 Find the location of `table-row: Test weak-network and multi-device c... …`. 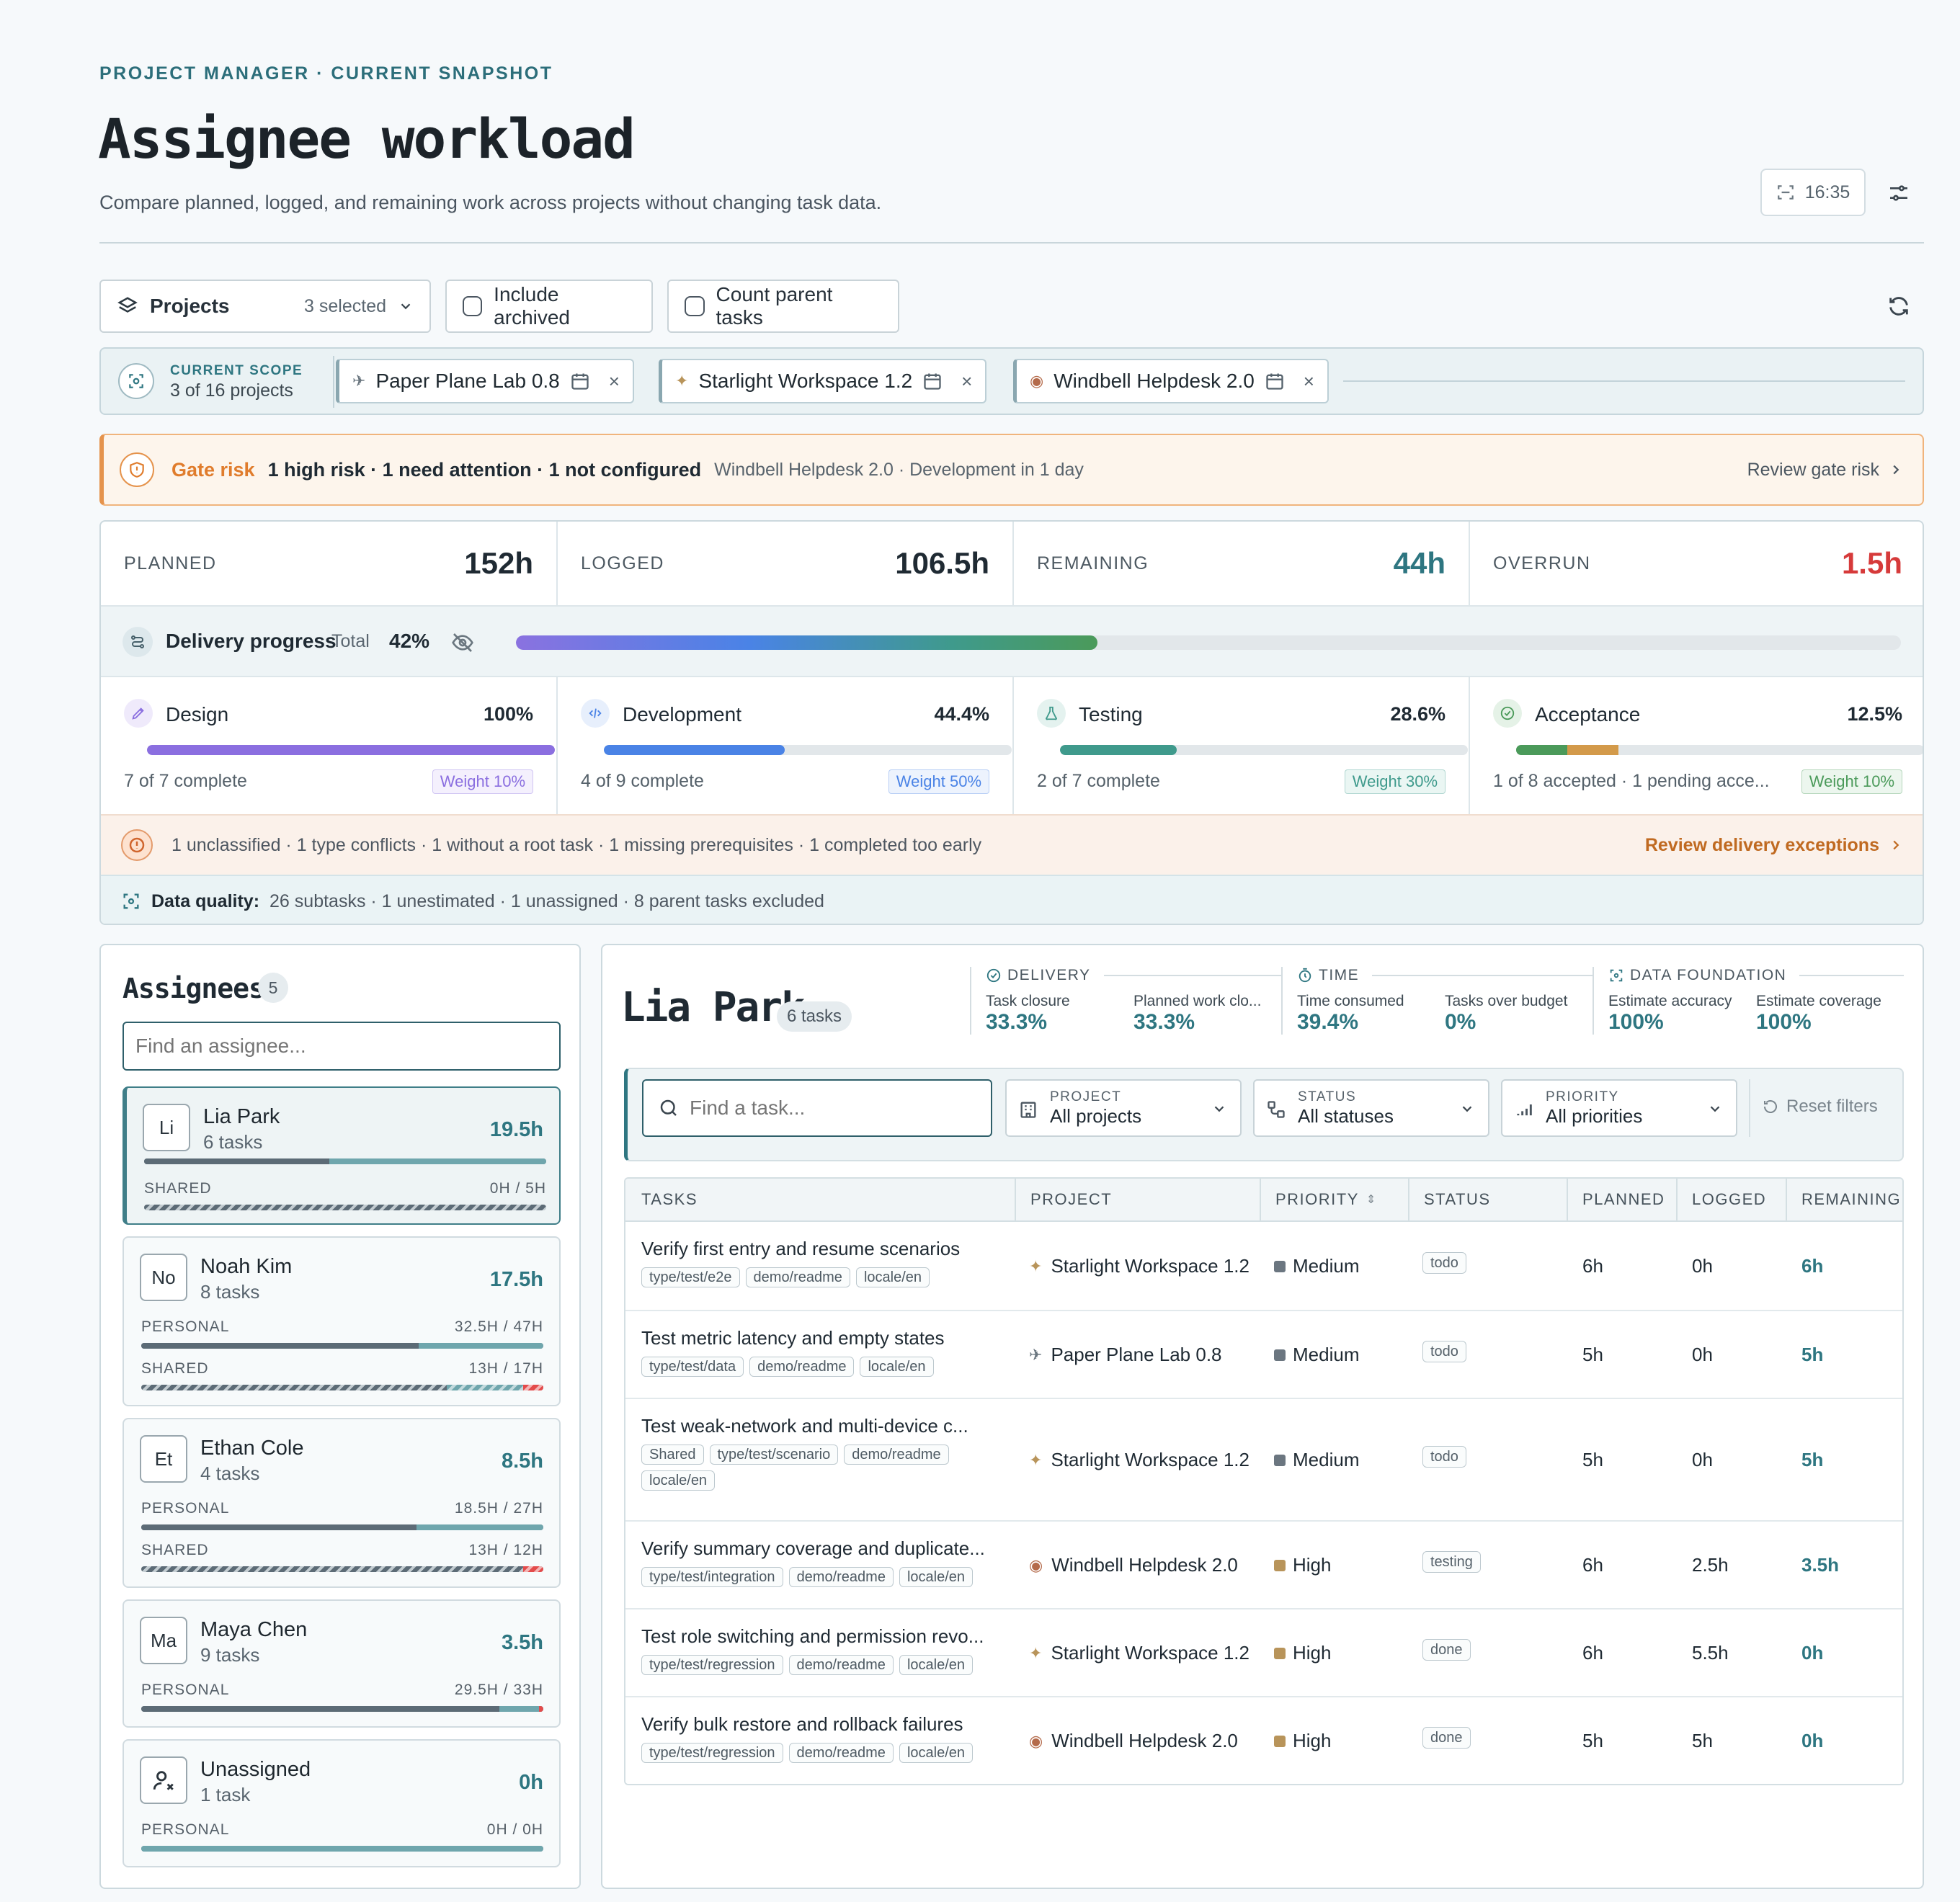

table-row: Test weak-network and multi-device c... … is located at coordinates (1263, 1460).